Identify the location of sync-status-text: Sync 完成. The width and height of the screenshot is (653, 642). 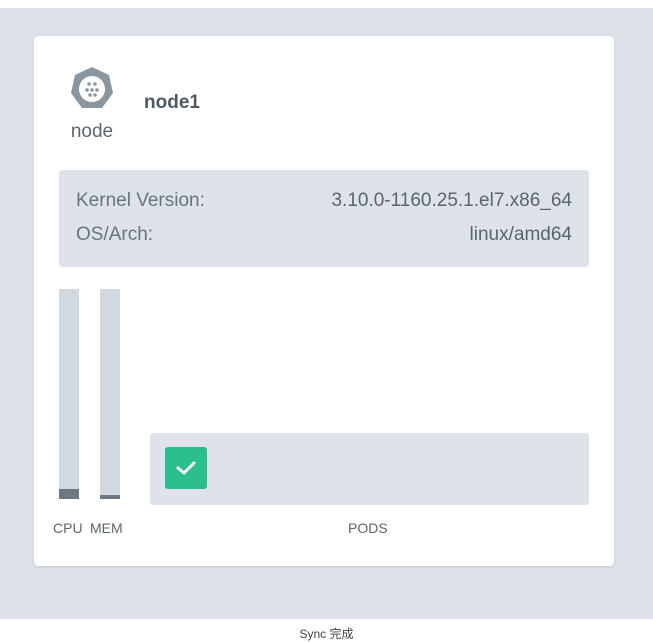
(326, 634).